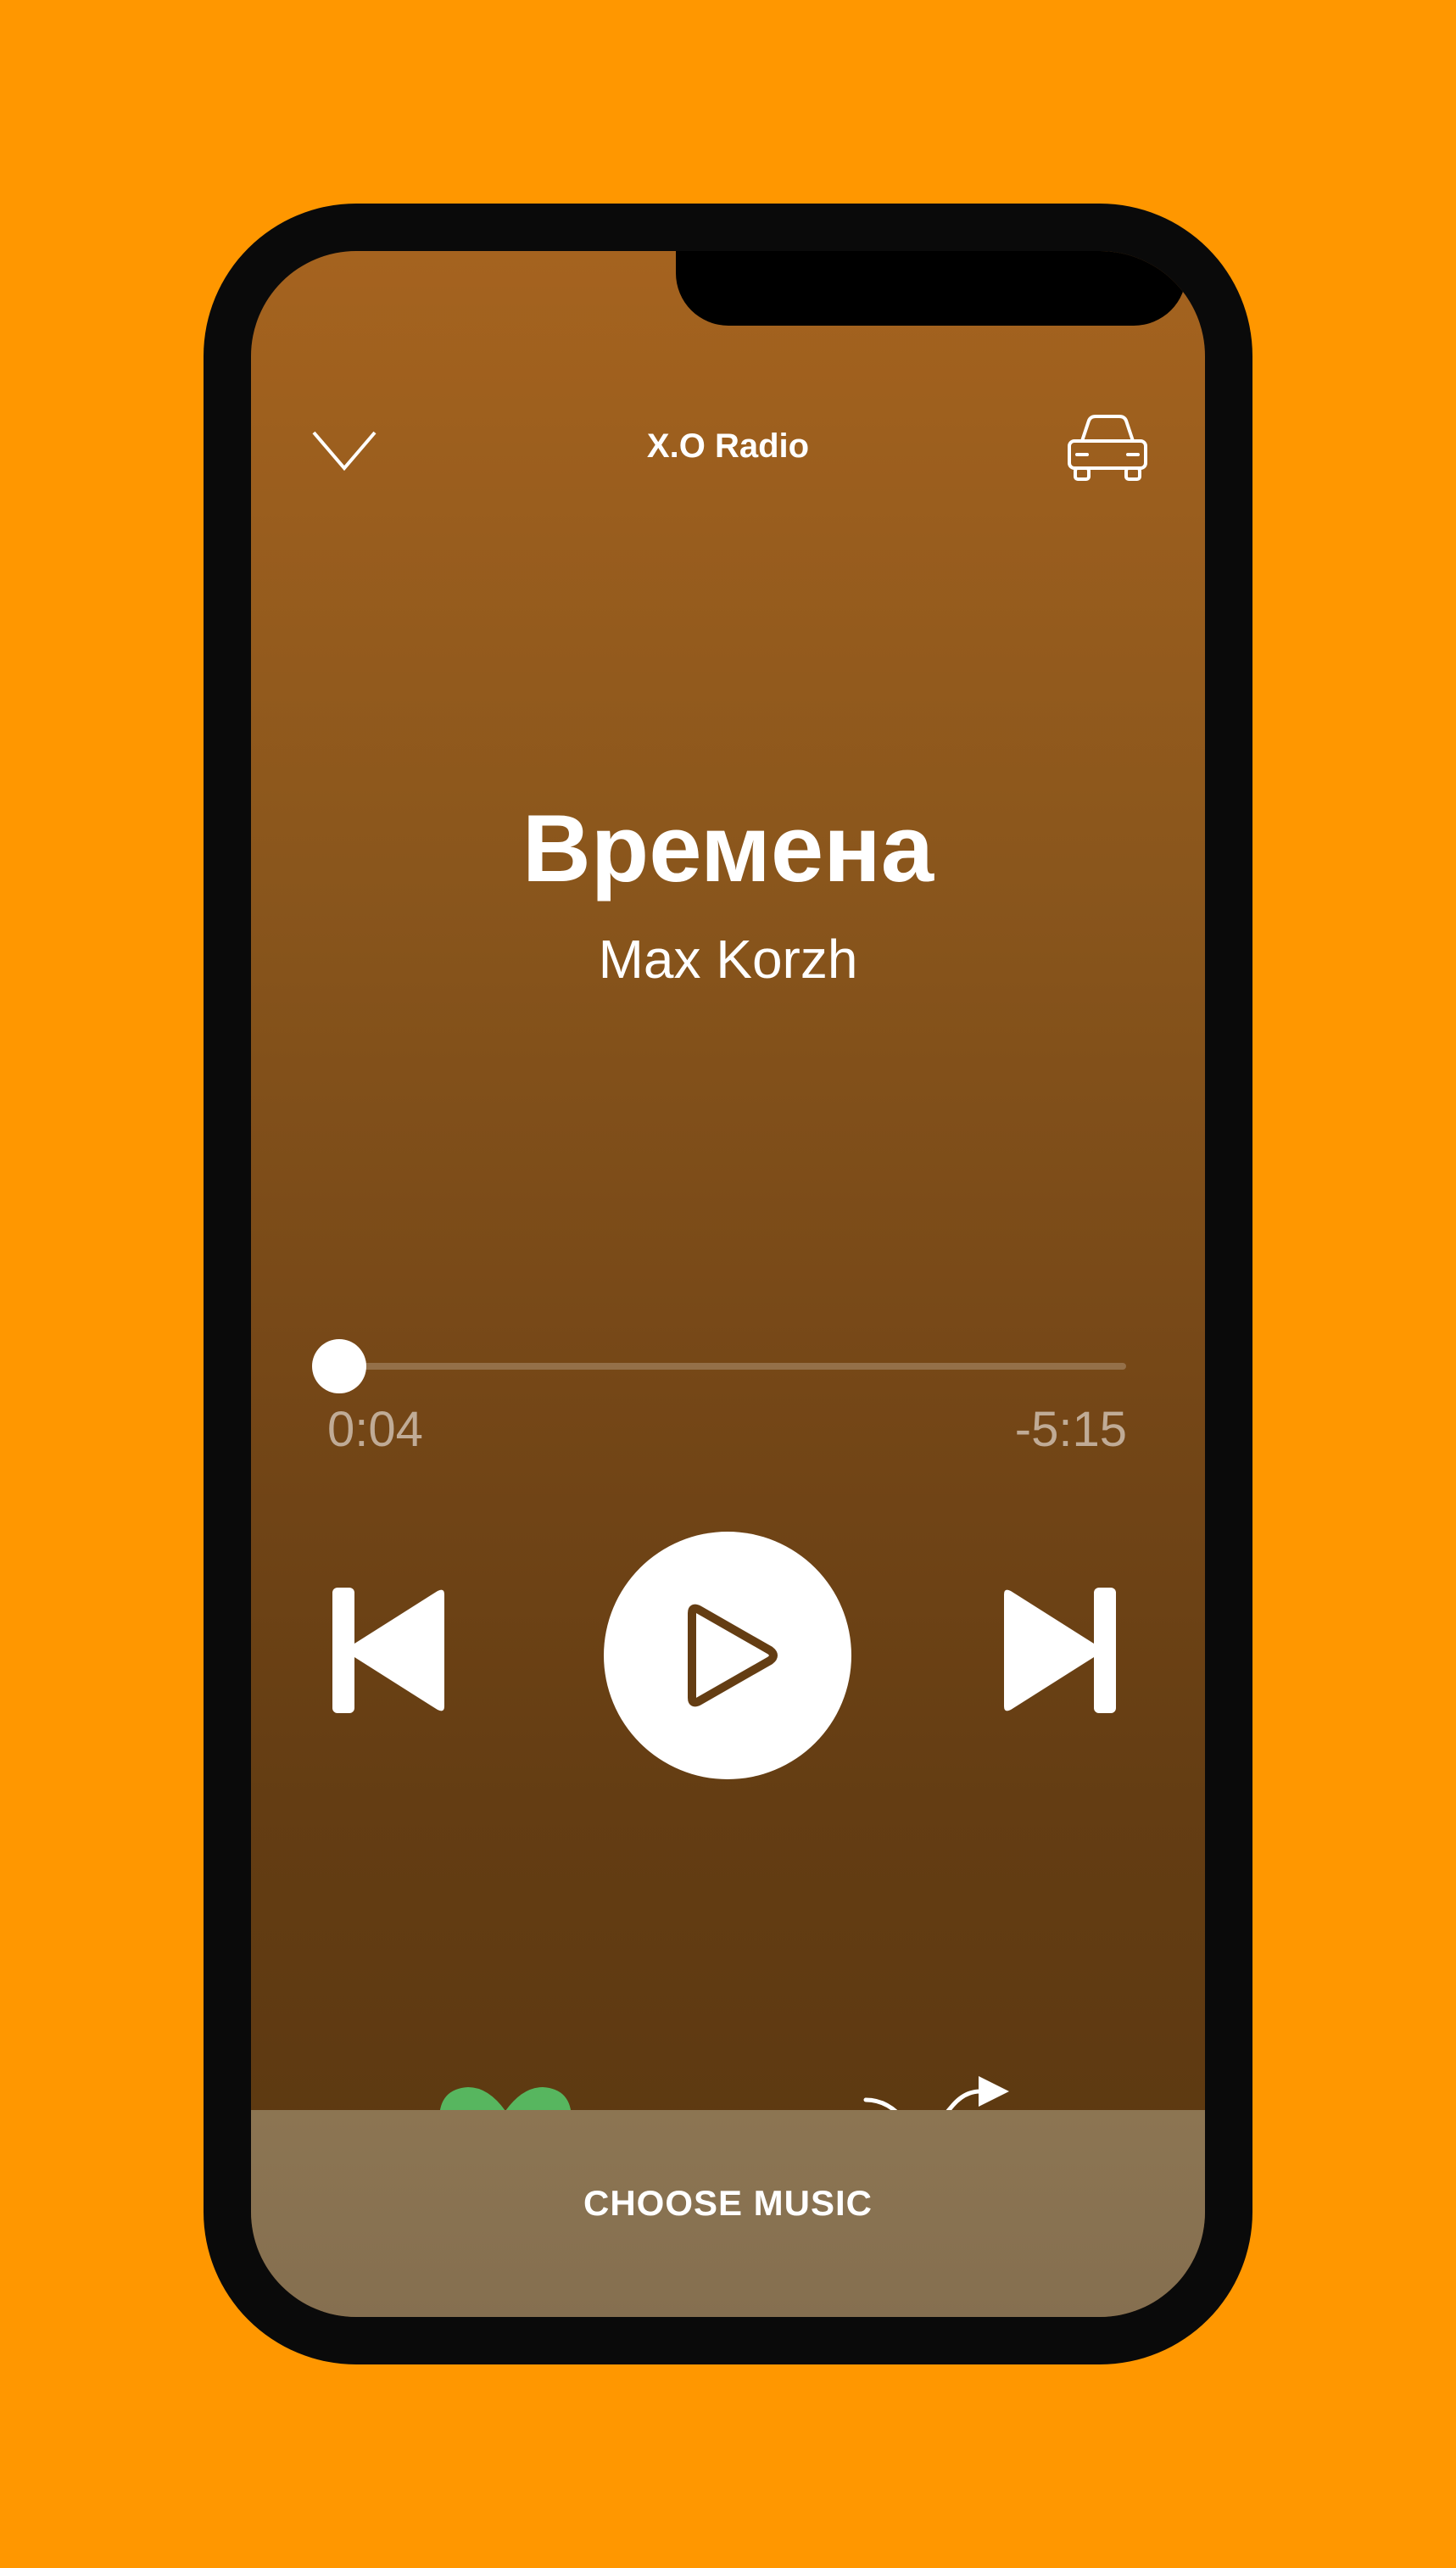 Image resolution: width=1456 pixels, height=2568 pixels. What do you see at coordinates (338, 1366) in the screenshot?
I see `progress-thumb` at bounding box center [338, 1366].